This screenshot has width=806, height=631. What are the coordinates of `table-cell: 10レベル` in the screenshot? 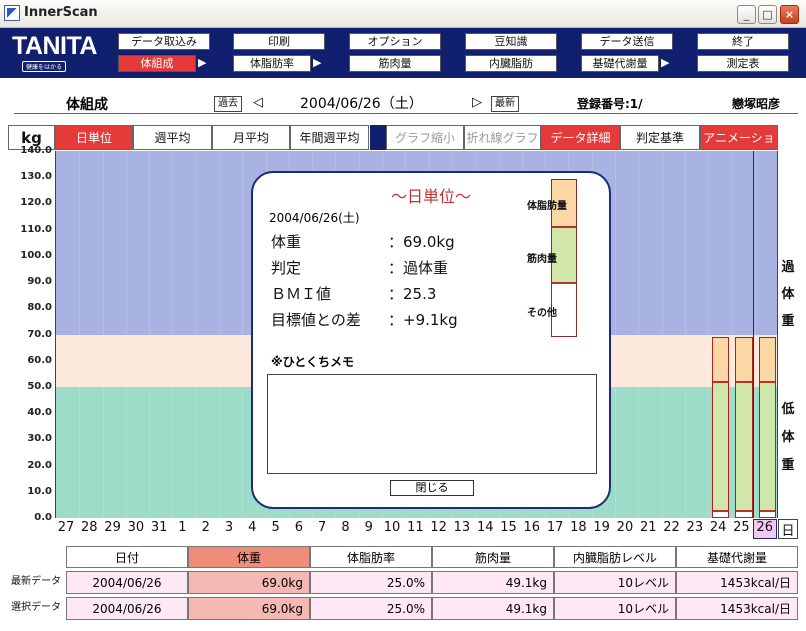 It's located at (615, 608).